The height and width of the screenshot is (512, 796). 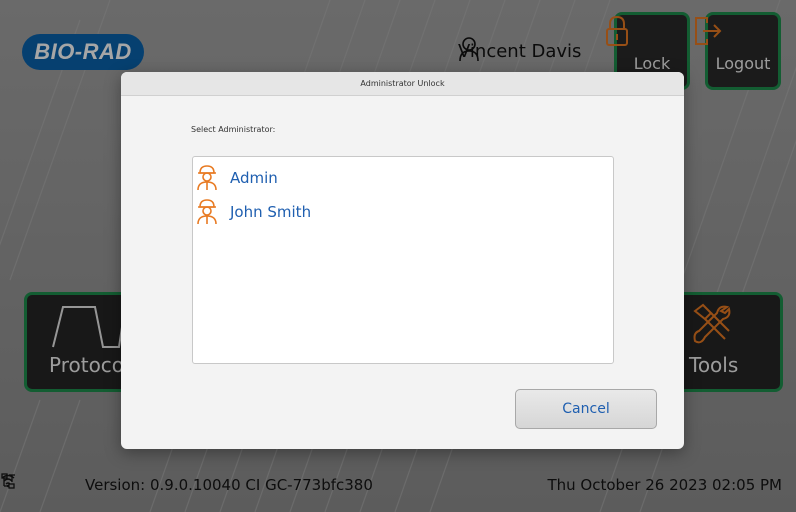 I want to click on cancel-label: Cancel, so click(x=586, y=409).